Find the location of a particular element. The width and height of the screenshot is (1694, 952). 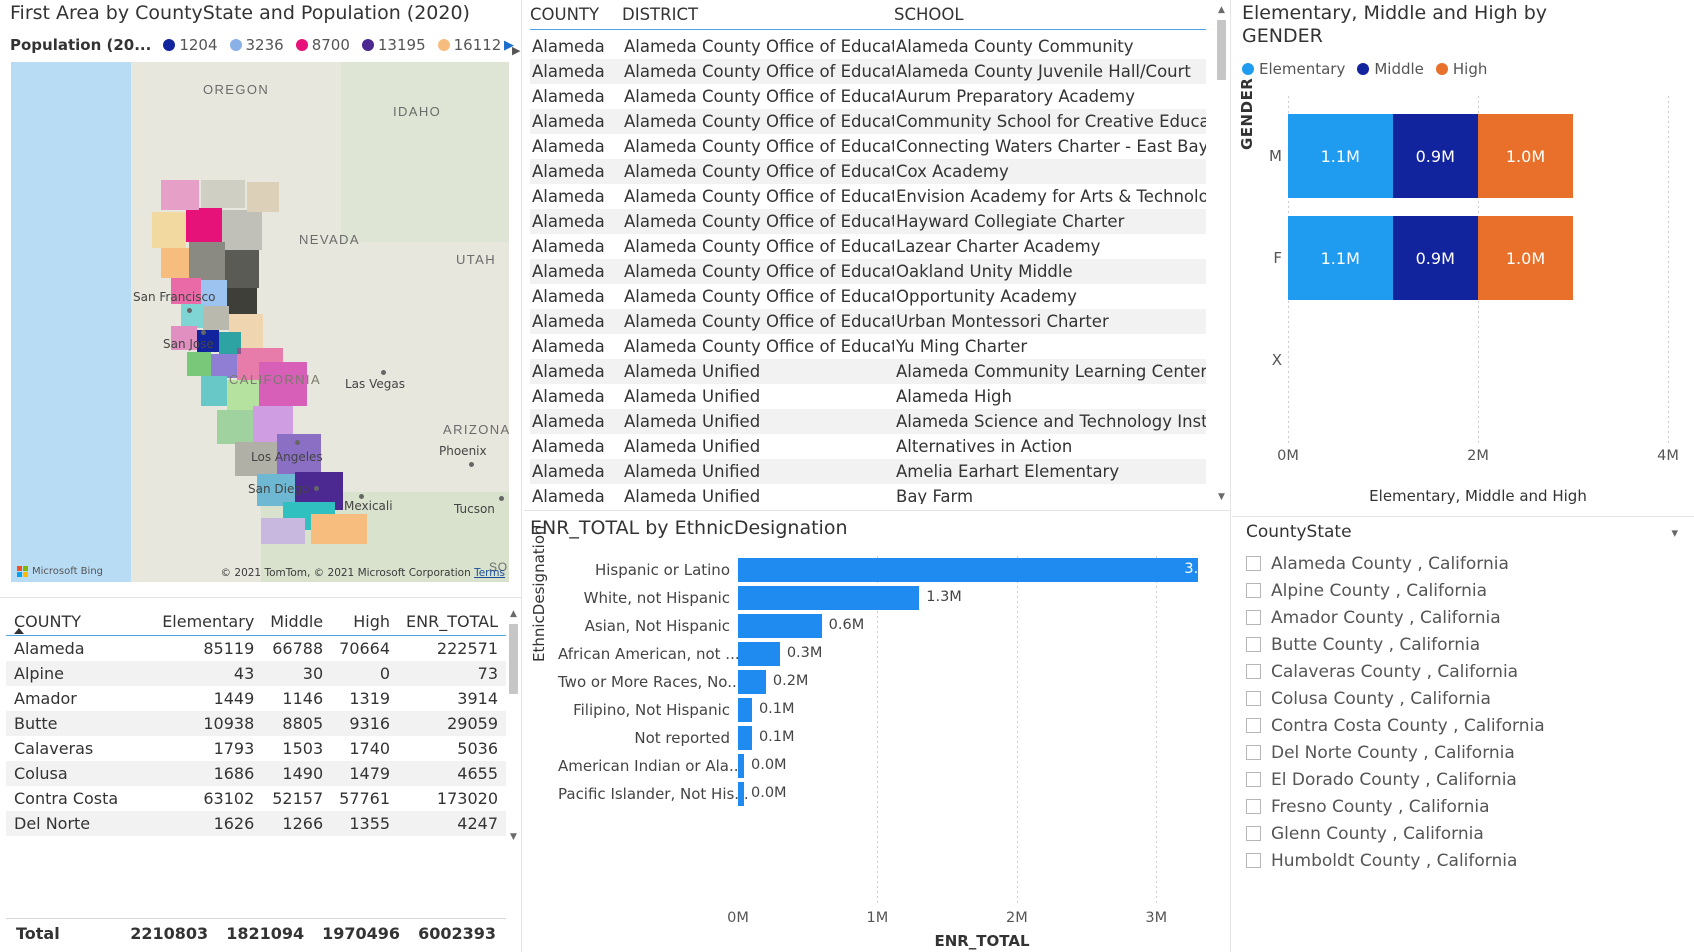

col-header-district: DISTRICT is located at coordinates (758, 14).